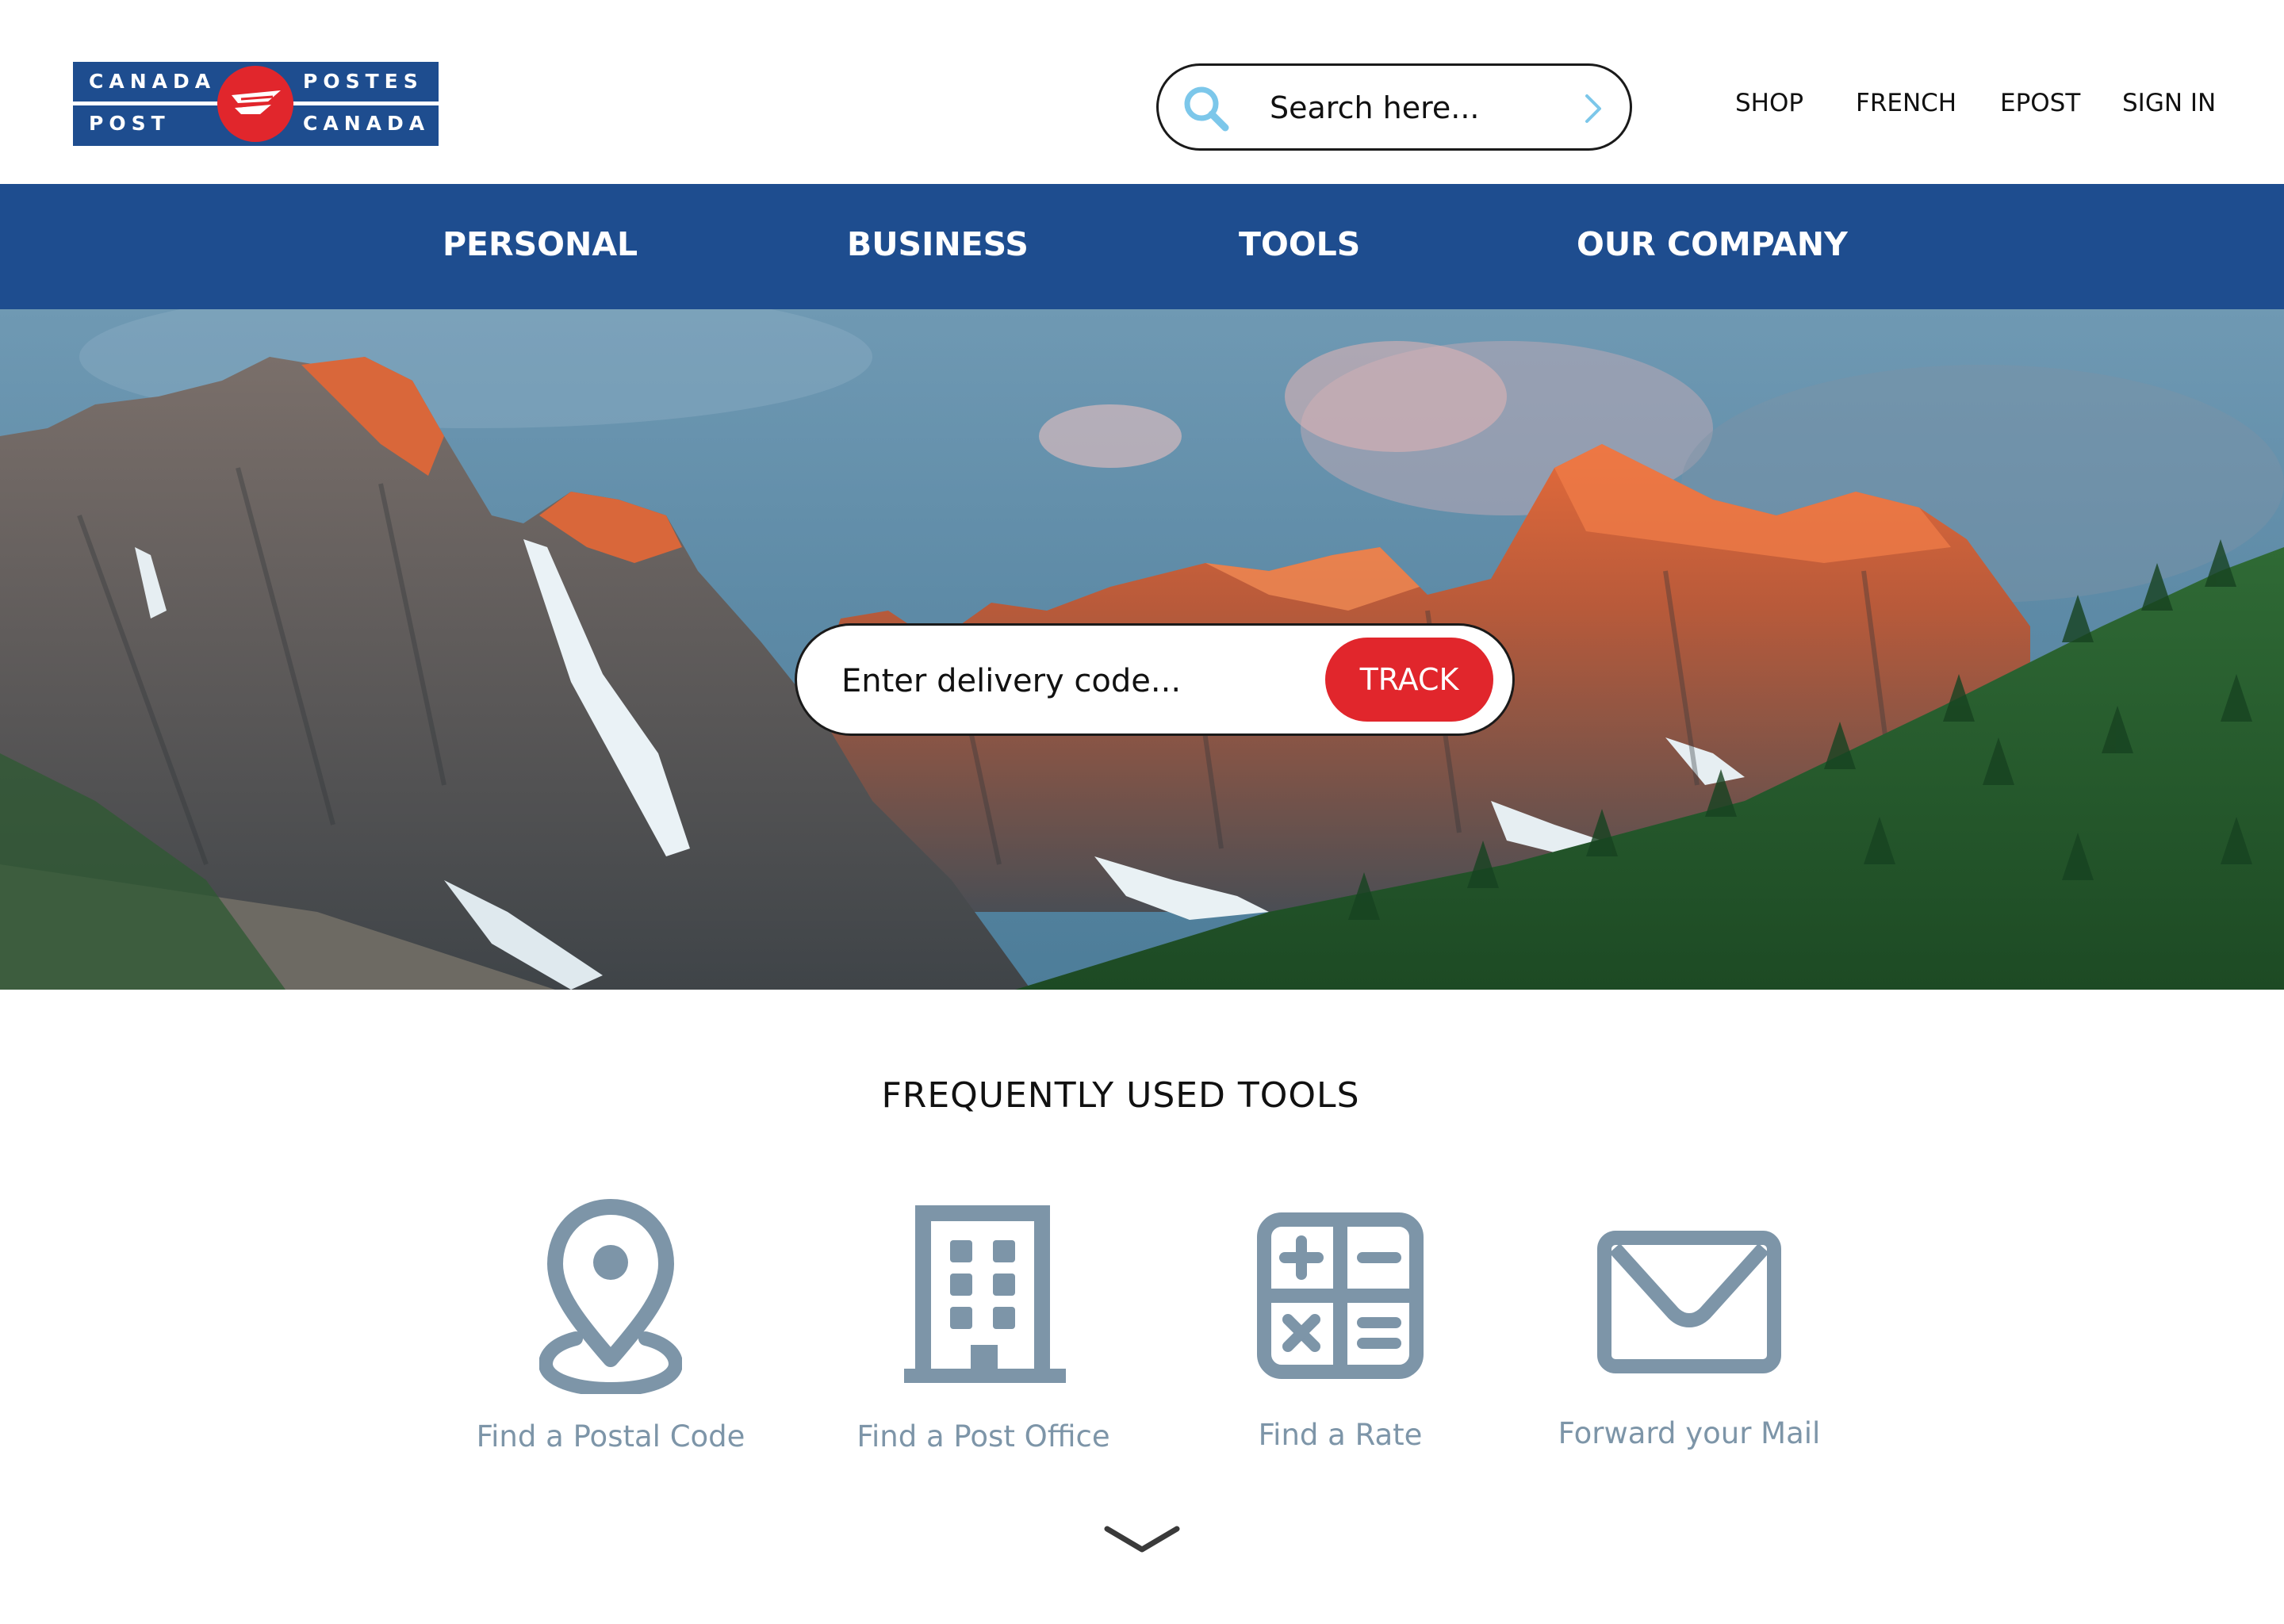  What do you see at coordinates (153, 81) in the screenshot?
I see `logo-text-canada: CANADA` at bounding box center [153, 81].